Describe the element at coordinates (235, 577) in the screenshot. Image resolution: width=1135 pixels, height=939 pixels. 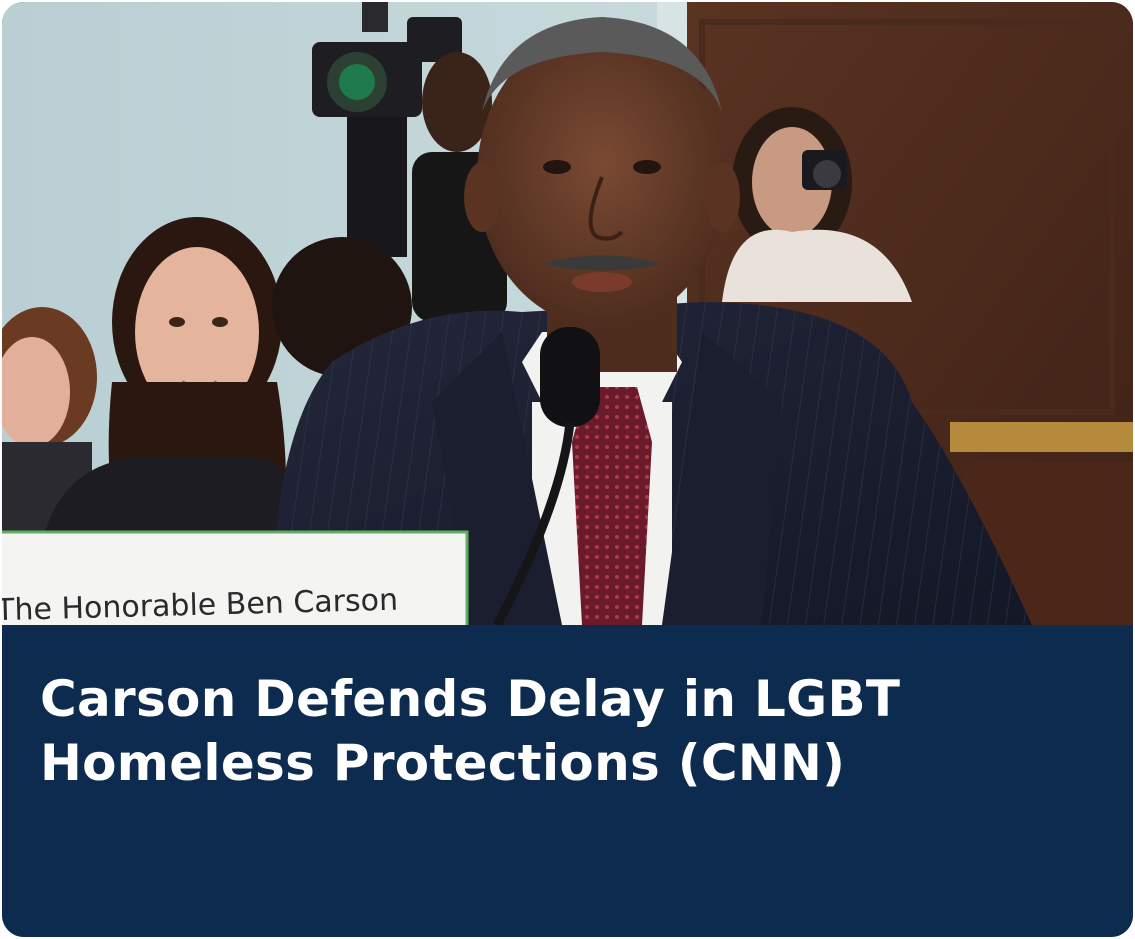
I see `name-plate: The Honorable Ben Carson` at that location.